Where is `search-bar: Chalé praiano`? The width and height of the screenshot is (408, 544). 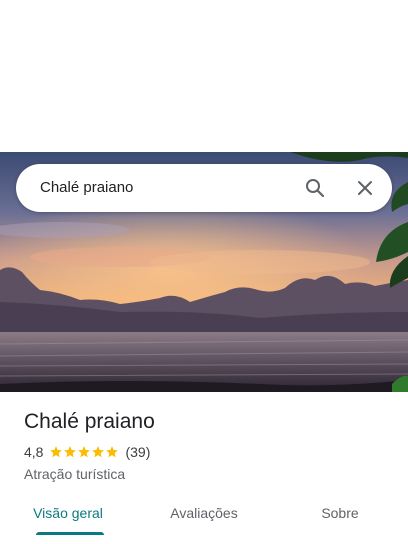
search-bar: Chalé praiano is located at coordinates (204, 188).